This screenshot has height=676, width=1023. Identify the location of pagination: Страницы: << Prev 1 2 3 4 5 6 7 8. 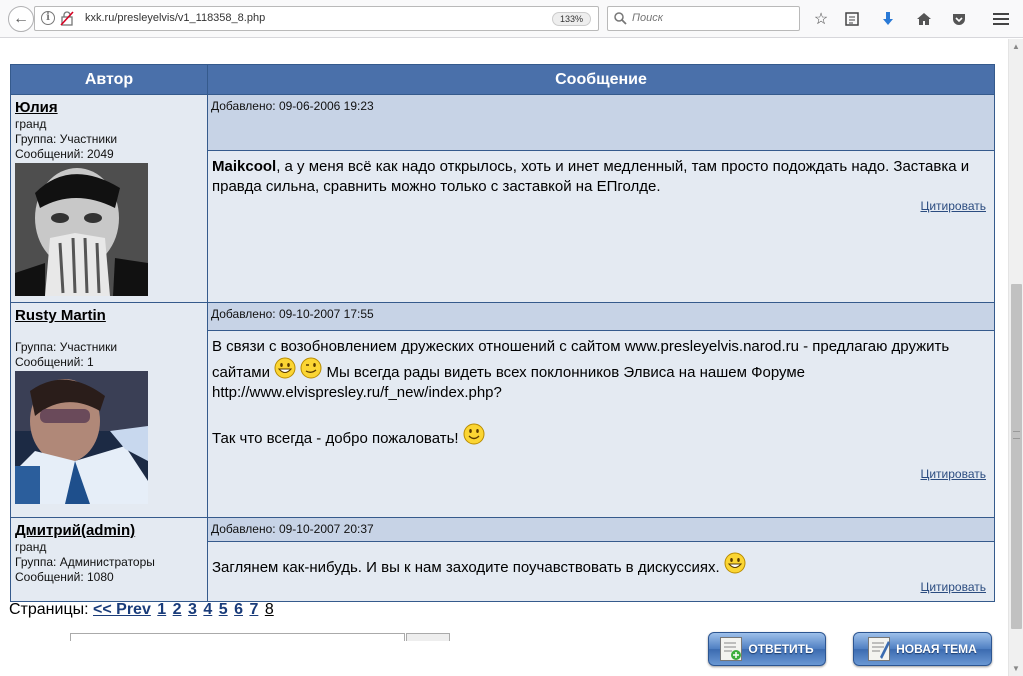
(141, 610).